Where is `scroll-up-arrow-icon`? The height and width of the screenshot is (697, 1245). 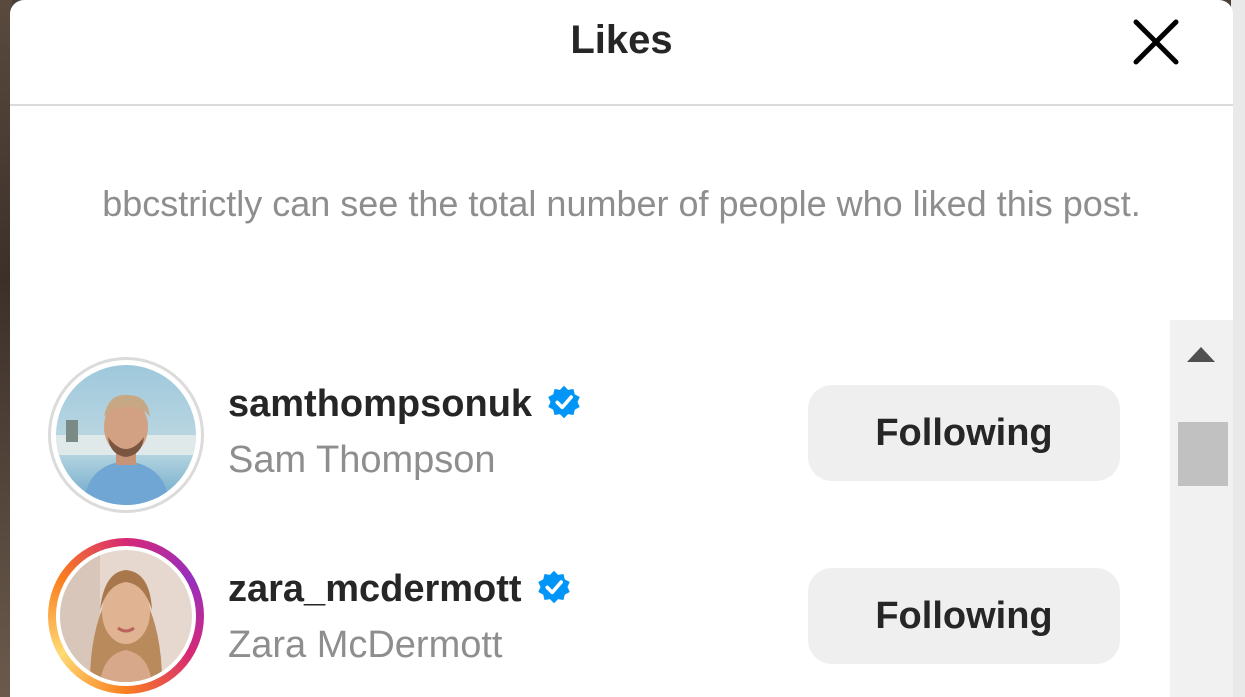 scroll-up-arrow-icon is located at coordinates (1201, 354).